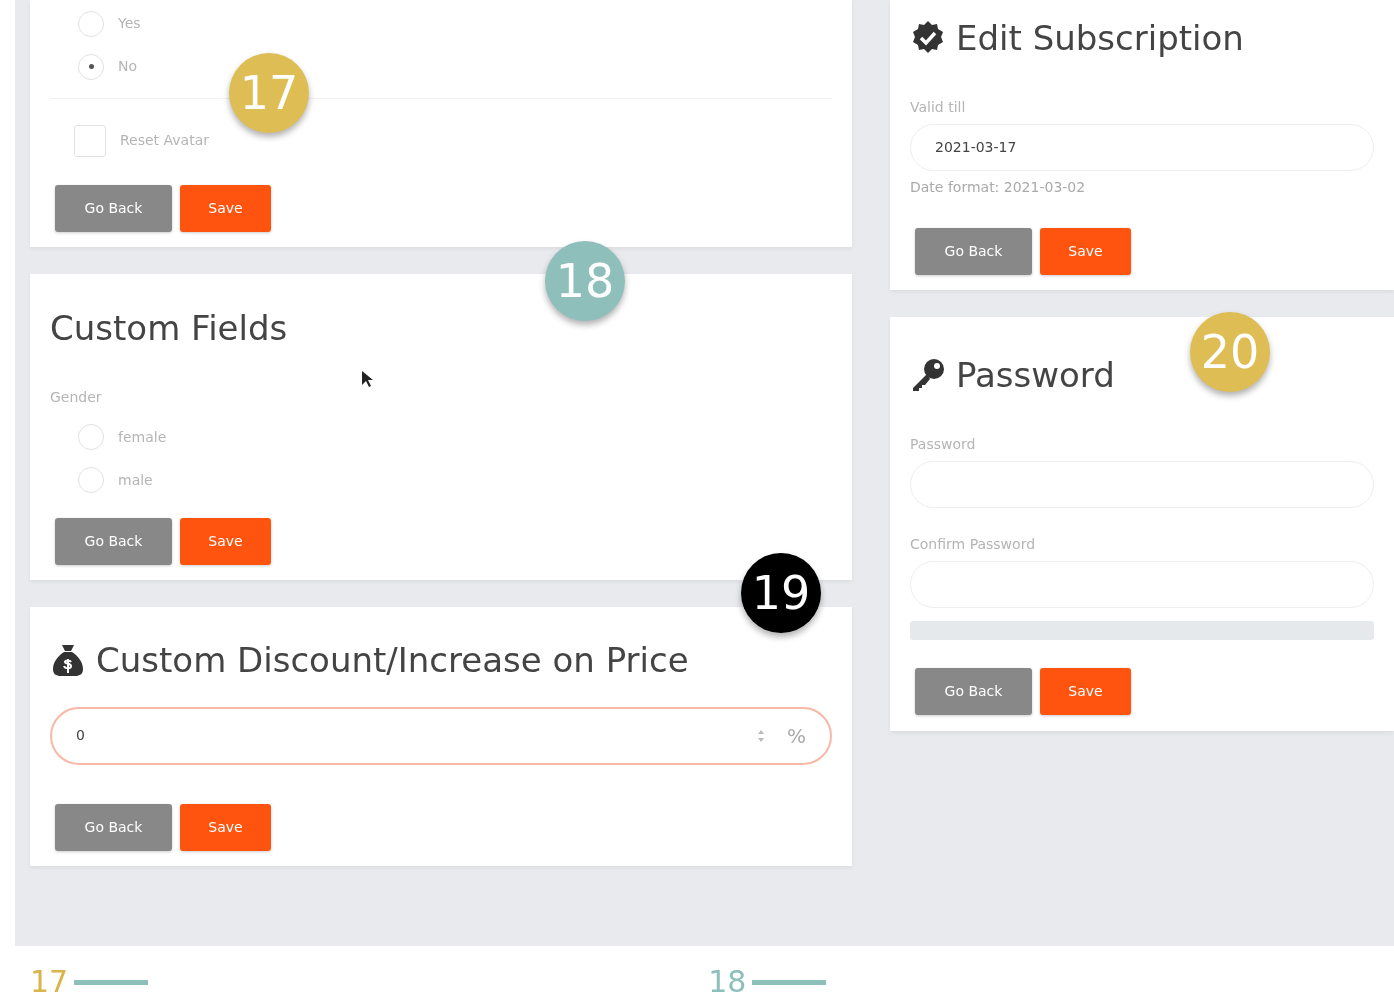  Describe the element at coordinates (90, 140) in the screenshot. I see `checkbox` at that location.